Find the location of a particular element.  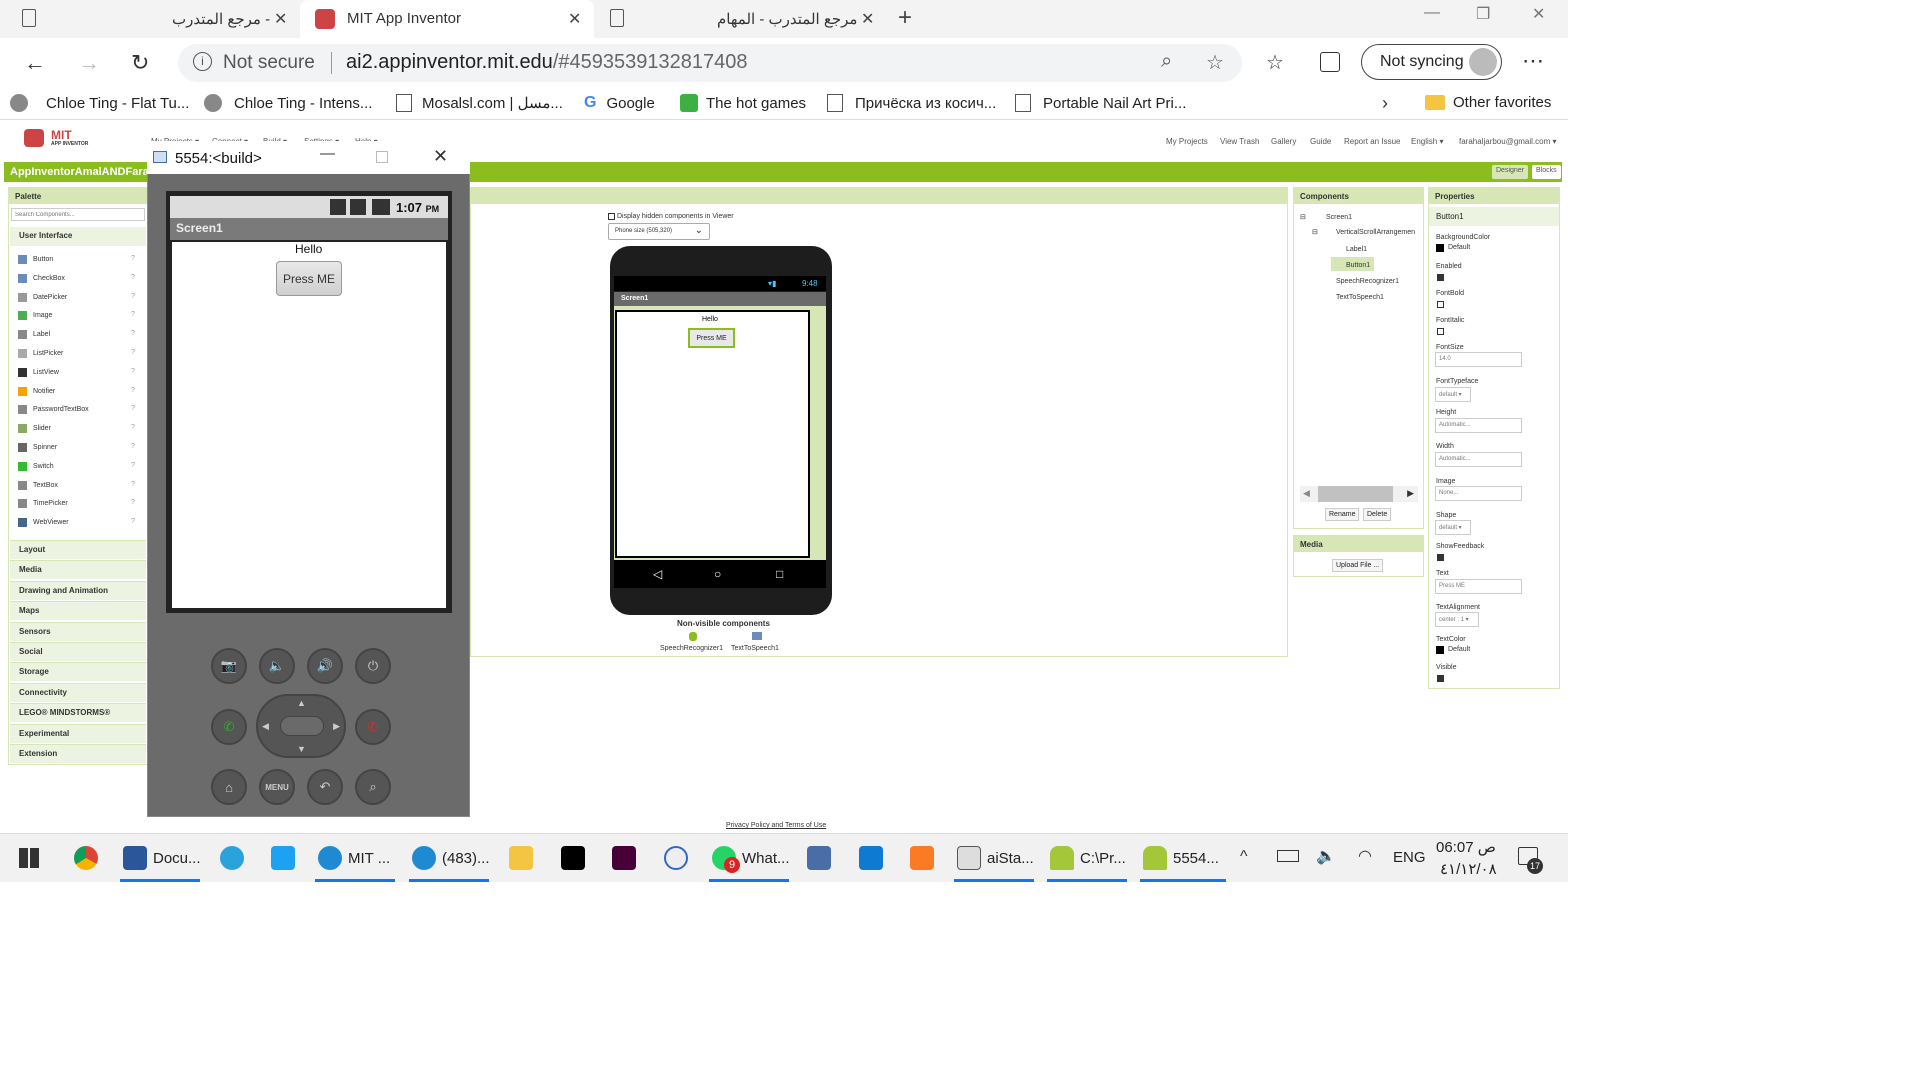

virtualbox-icon is located at coordinates (819, 858).